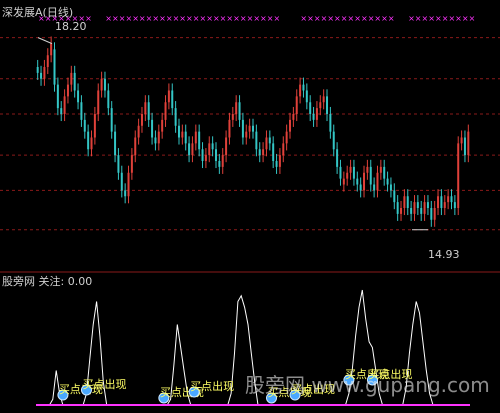  I want to click on low-price-label: 14.93, so click(444, 254).